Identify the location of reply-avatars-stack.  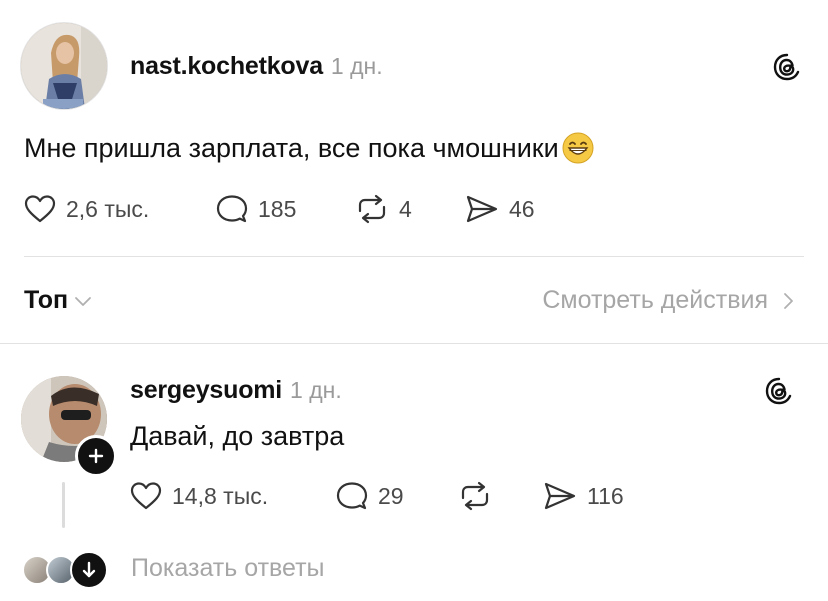
(67, 570).